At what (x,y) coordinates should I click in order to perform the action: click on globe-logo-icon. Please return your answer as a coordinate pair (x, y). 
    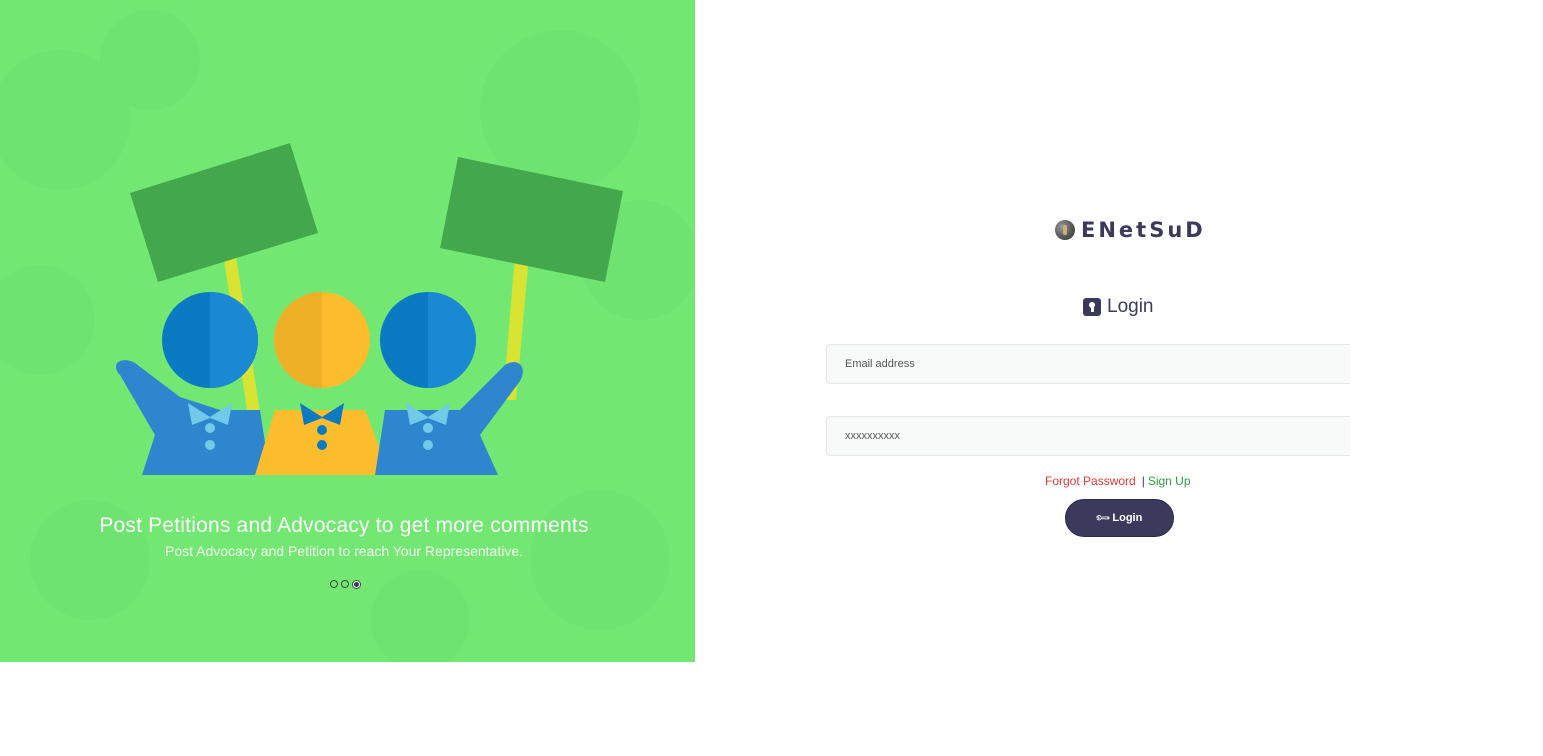
    Looking at the image, I should click on (1065, 230).